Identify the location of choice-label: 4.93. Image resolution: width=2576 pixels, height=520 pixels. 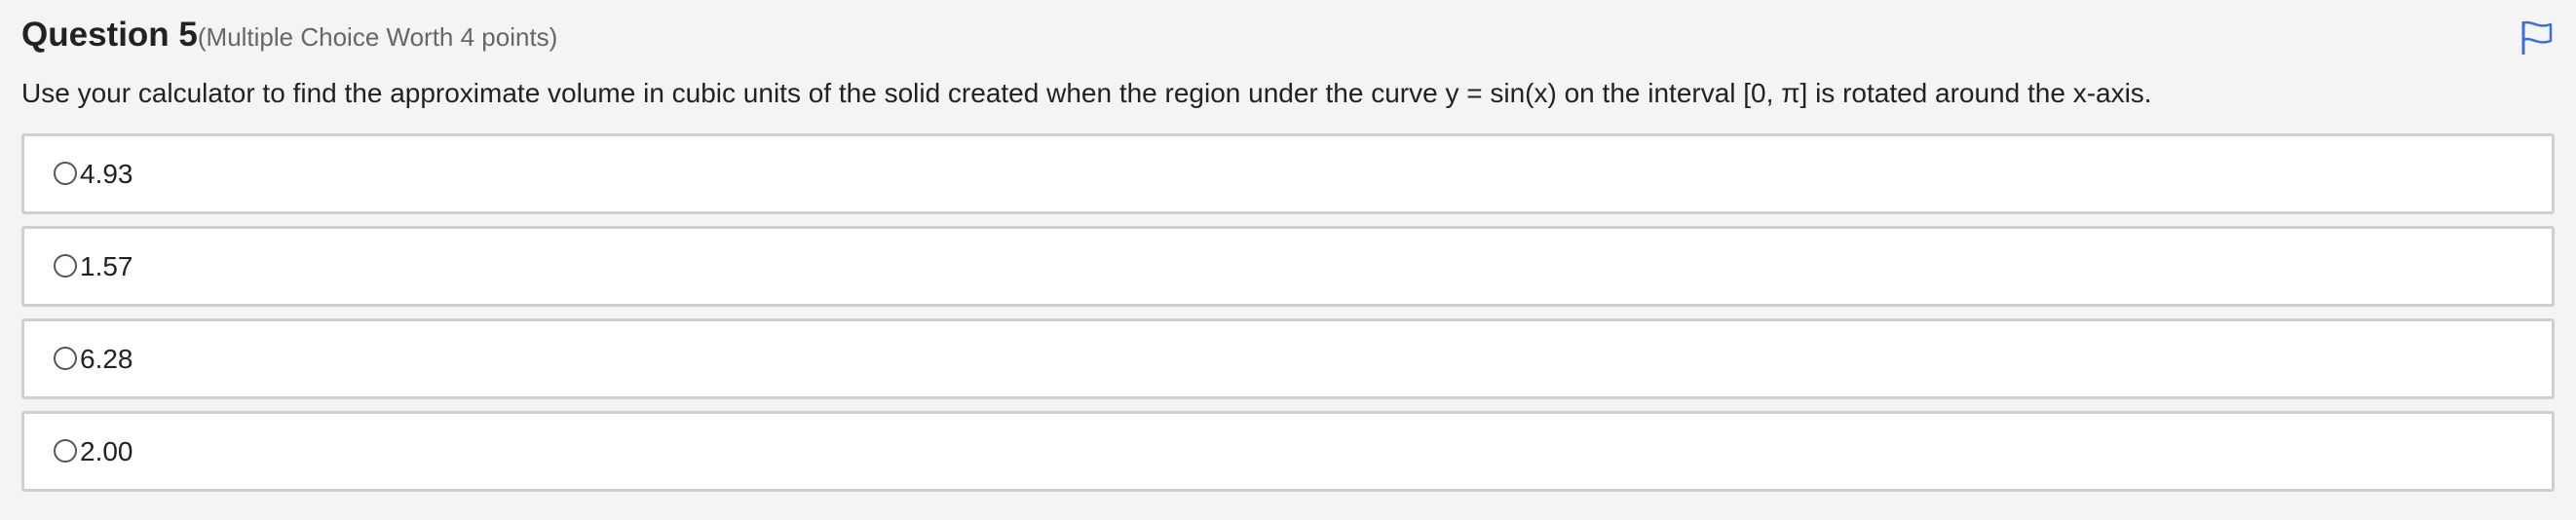
(106, 173).